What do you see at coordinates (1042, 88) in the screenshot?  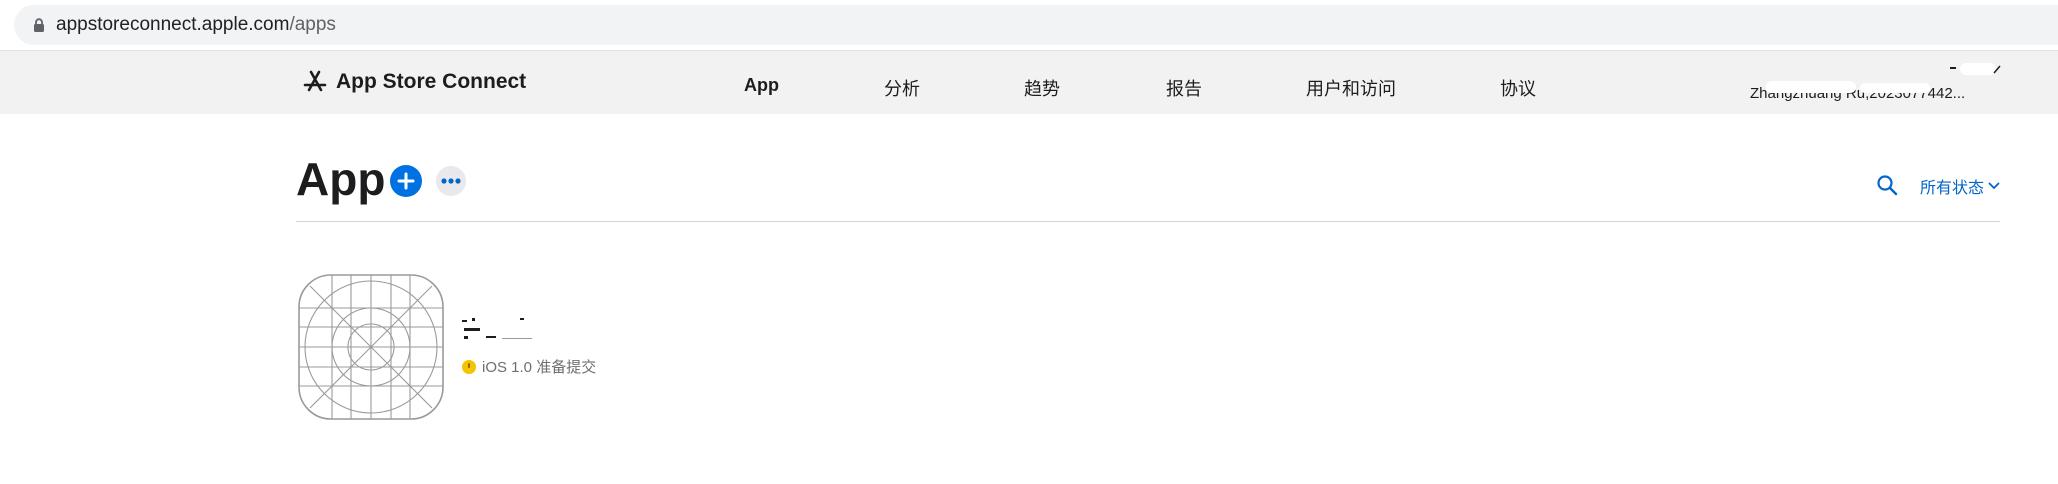 I see `nav-item-trends: 趋势` at bounding box center [1042, 88].